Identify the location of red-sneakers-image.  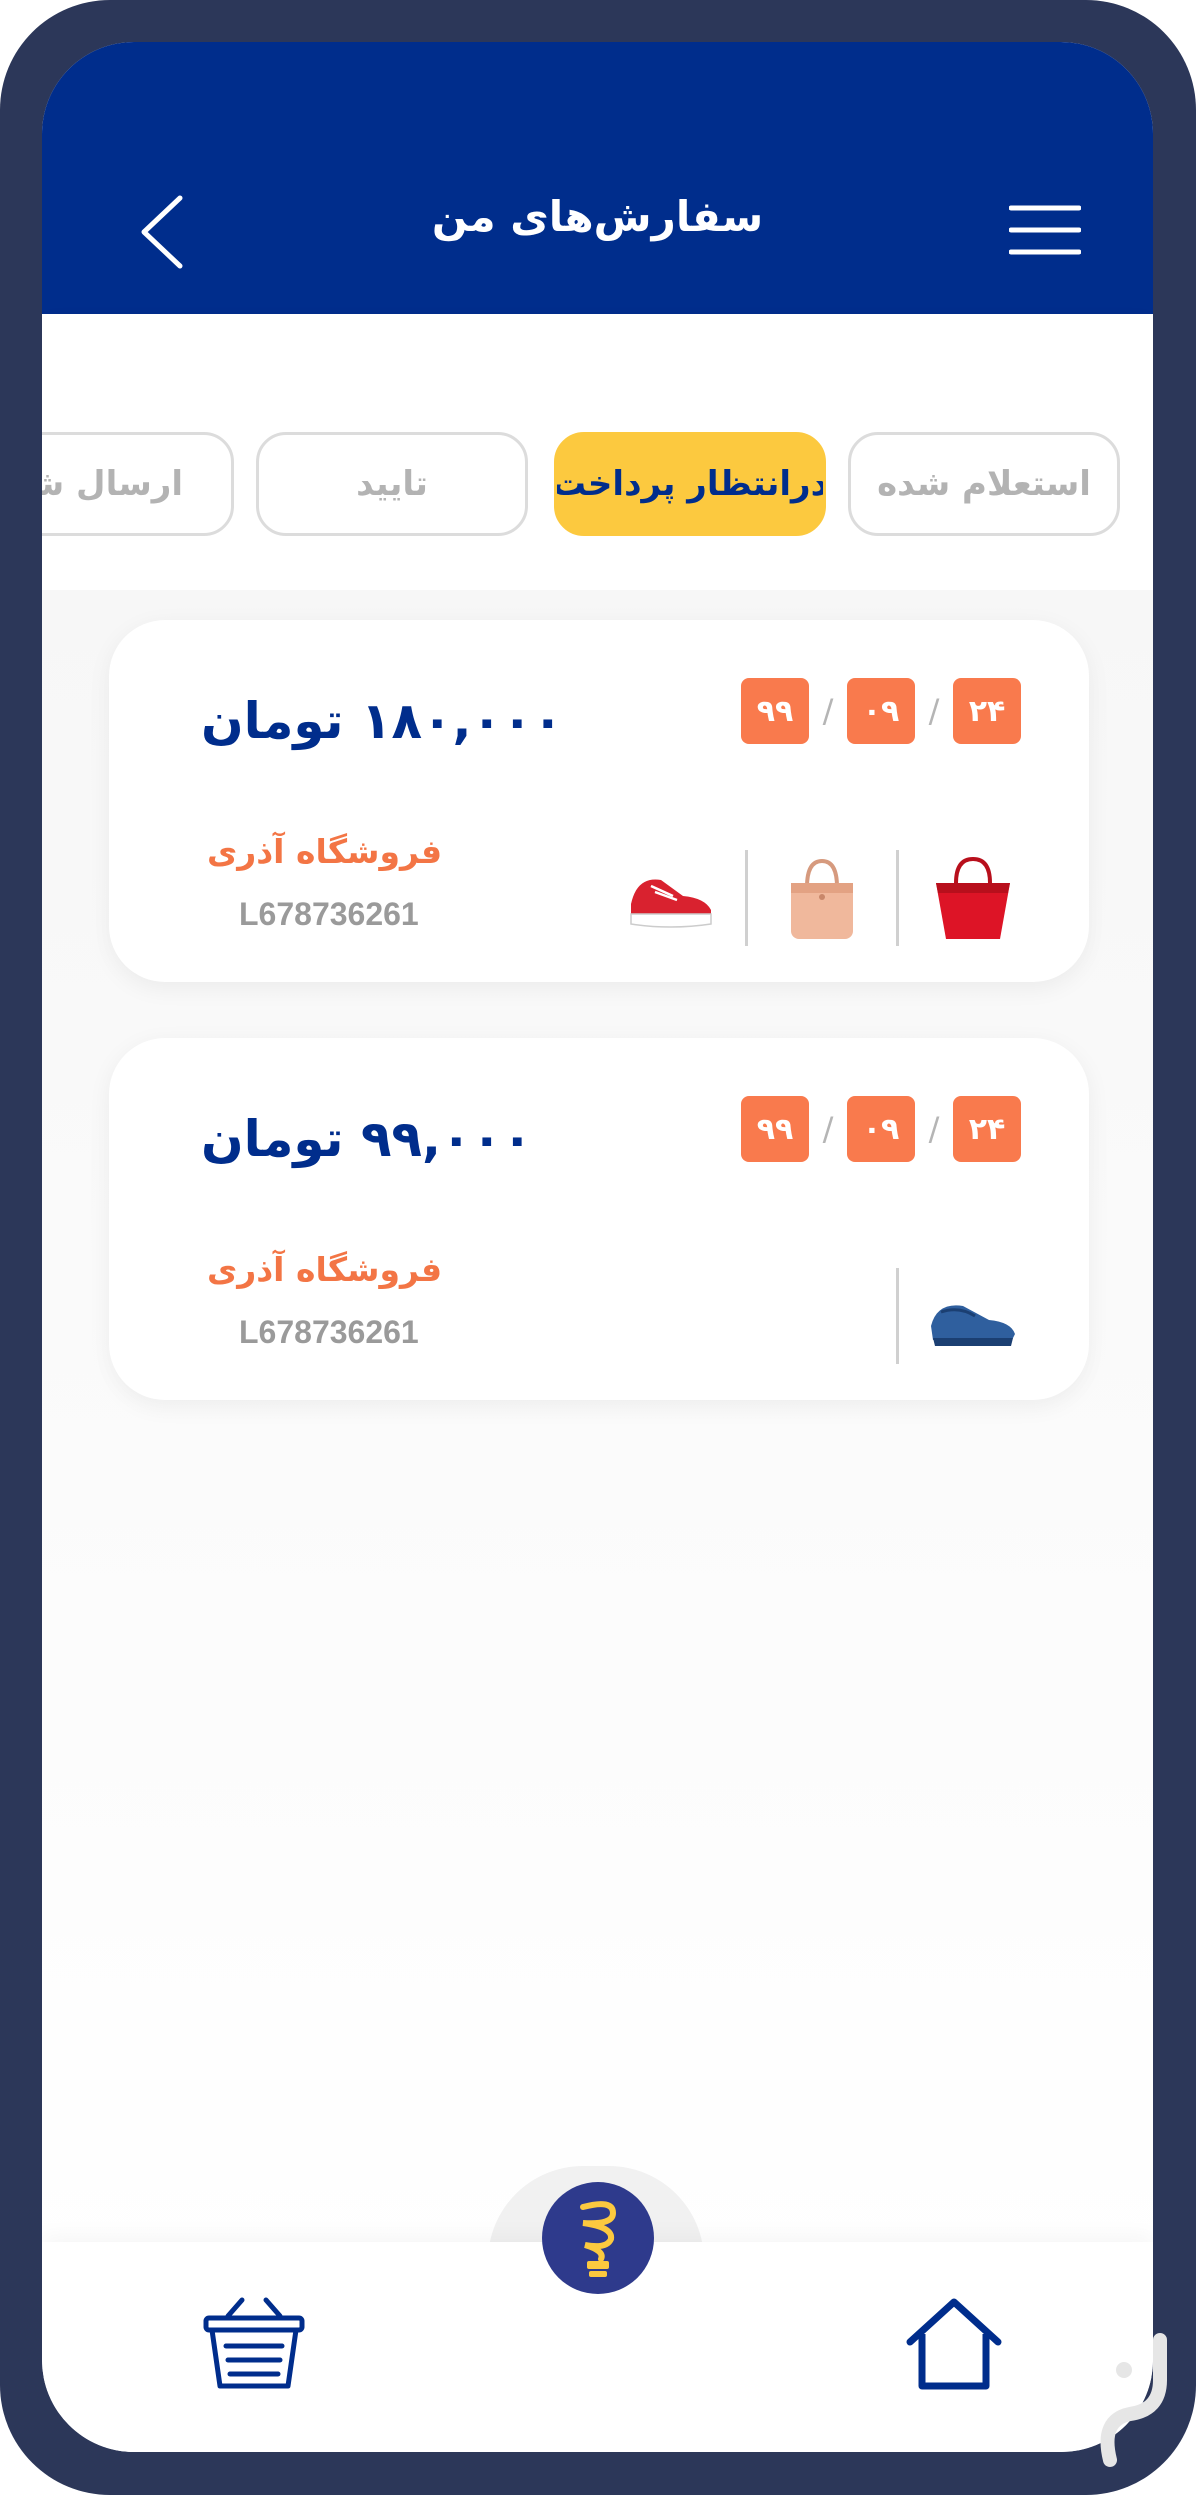
(671, 898).